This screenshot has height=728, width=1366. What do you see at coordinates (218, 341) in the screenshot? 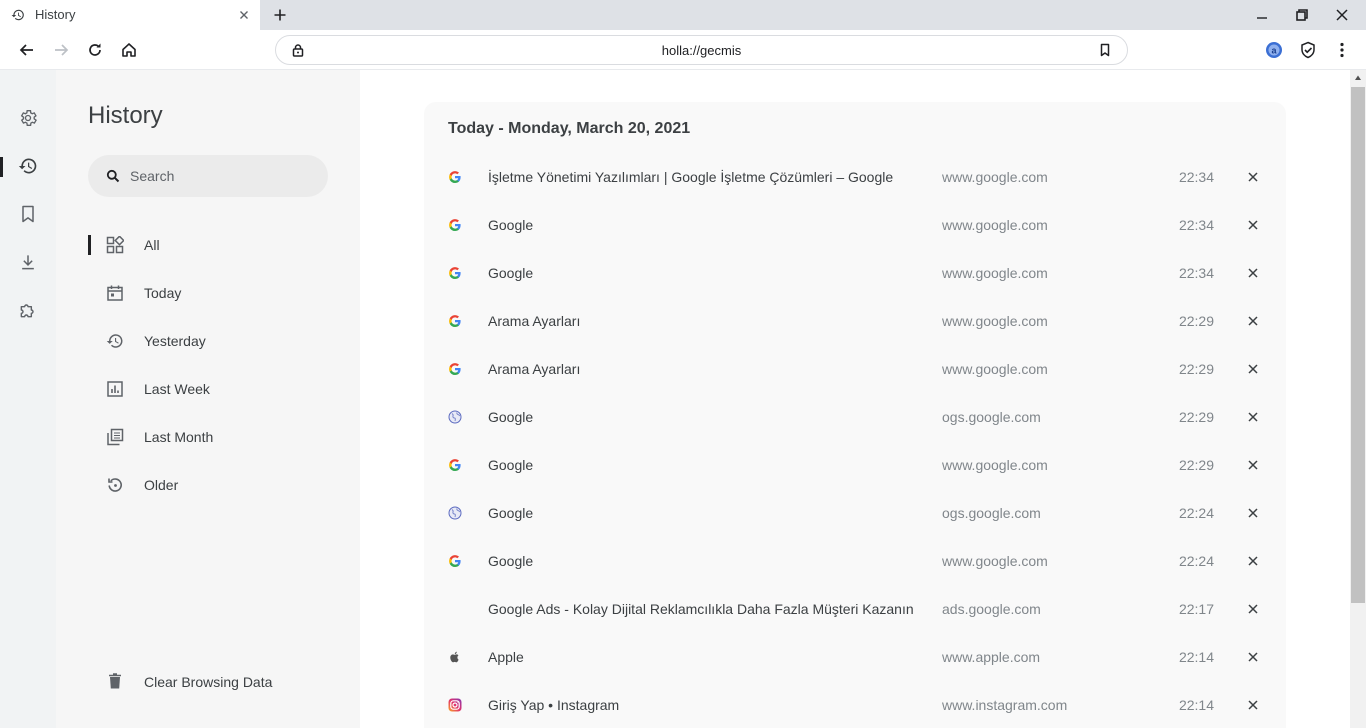
I see `filter-yesterday: Yesterday` at bounding box center [218, 341].